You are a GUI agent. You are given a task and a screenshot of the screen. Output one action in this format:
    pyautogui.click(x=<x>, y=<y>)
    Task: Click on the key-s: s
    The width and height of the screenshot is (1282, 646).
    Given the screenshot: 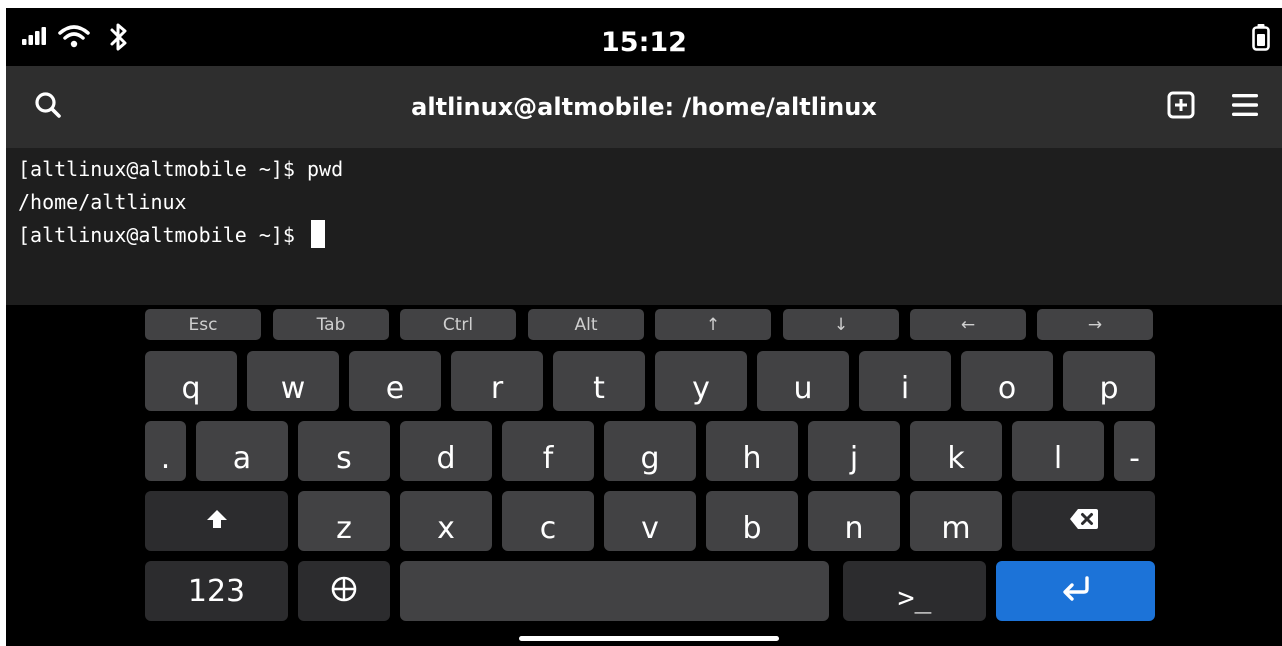 What is the action you would take?
    pyautogui.click(x=344, y=451)
    